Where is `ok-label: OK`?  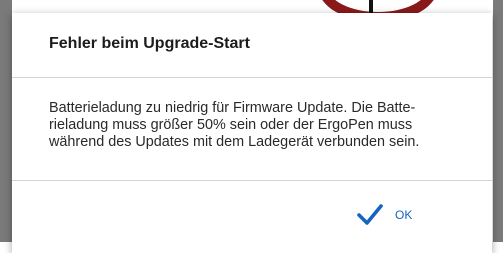 ok-label: OK is located at coordinates (404, 215).